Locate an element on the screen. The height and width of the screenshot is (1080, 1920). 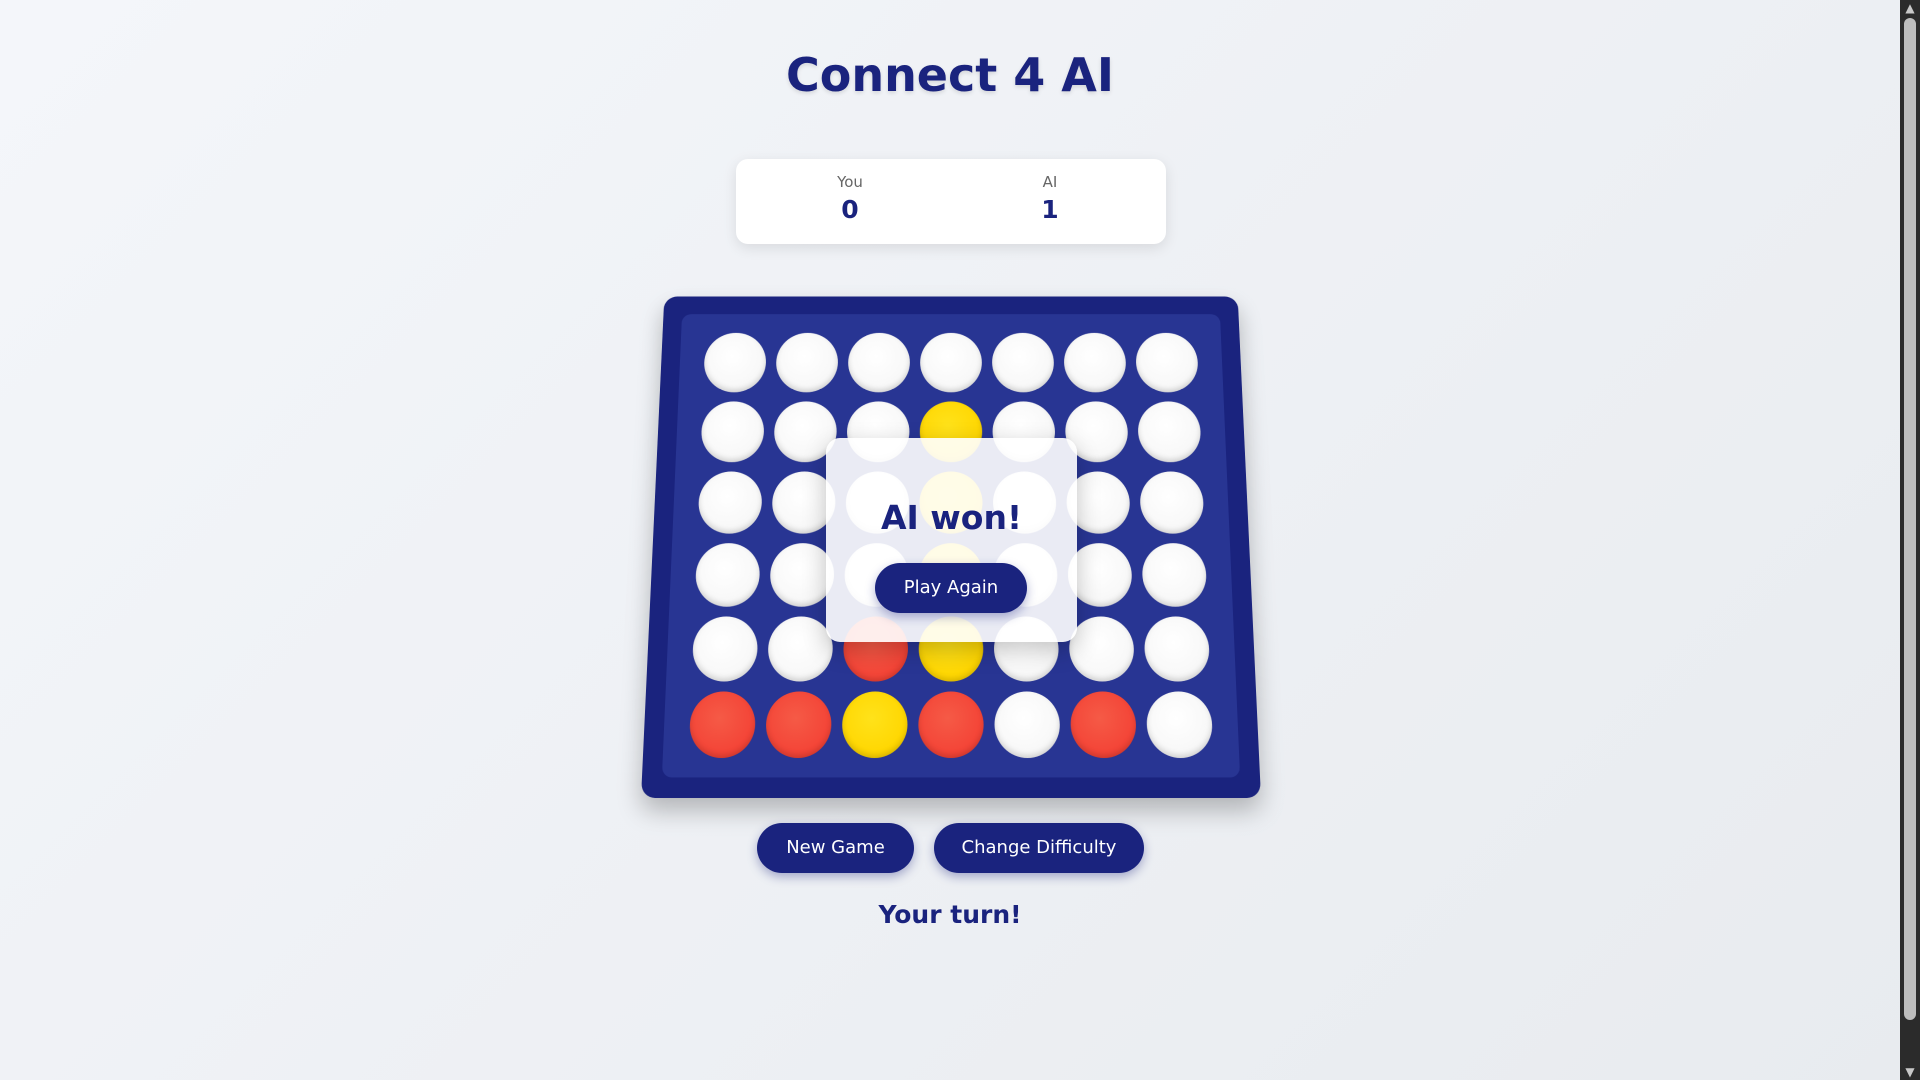
new-game-button: New Game is located at coordinates (835, 848).